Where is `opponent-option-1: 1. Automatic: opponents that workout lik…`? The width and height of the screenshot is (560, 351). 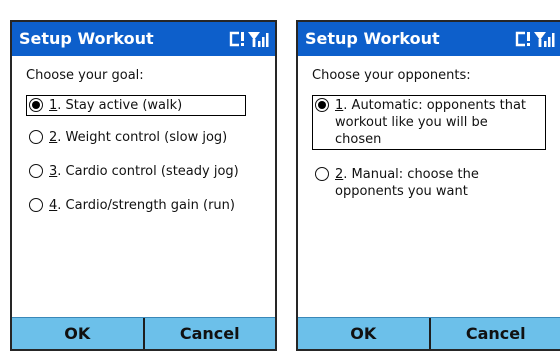 opponent-option-1: 1. Automatic: opponents that workout lik… is located at coordinates (429, 122).